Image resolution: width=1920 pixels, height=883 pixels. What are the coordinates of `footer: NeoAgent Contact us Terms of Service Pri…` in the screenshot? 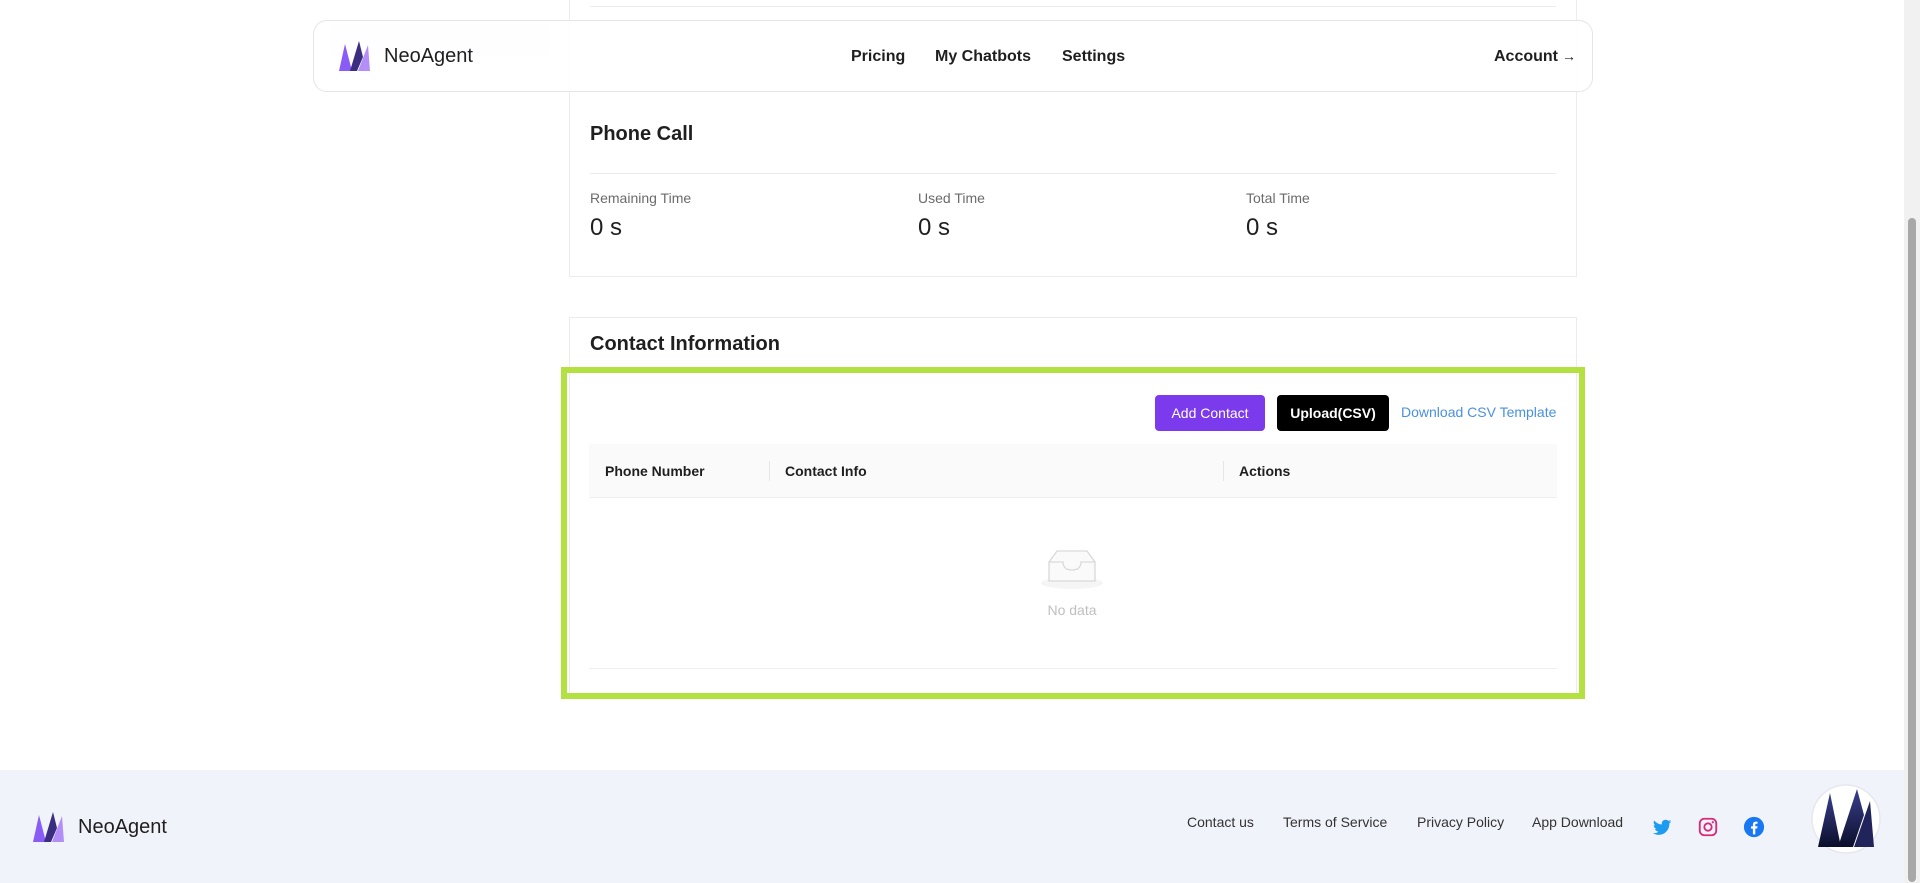 It's located at (952, 826).